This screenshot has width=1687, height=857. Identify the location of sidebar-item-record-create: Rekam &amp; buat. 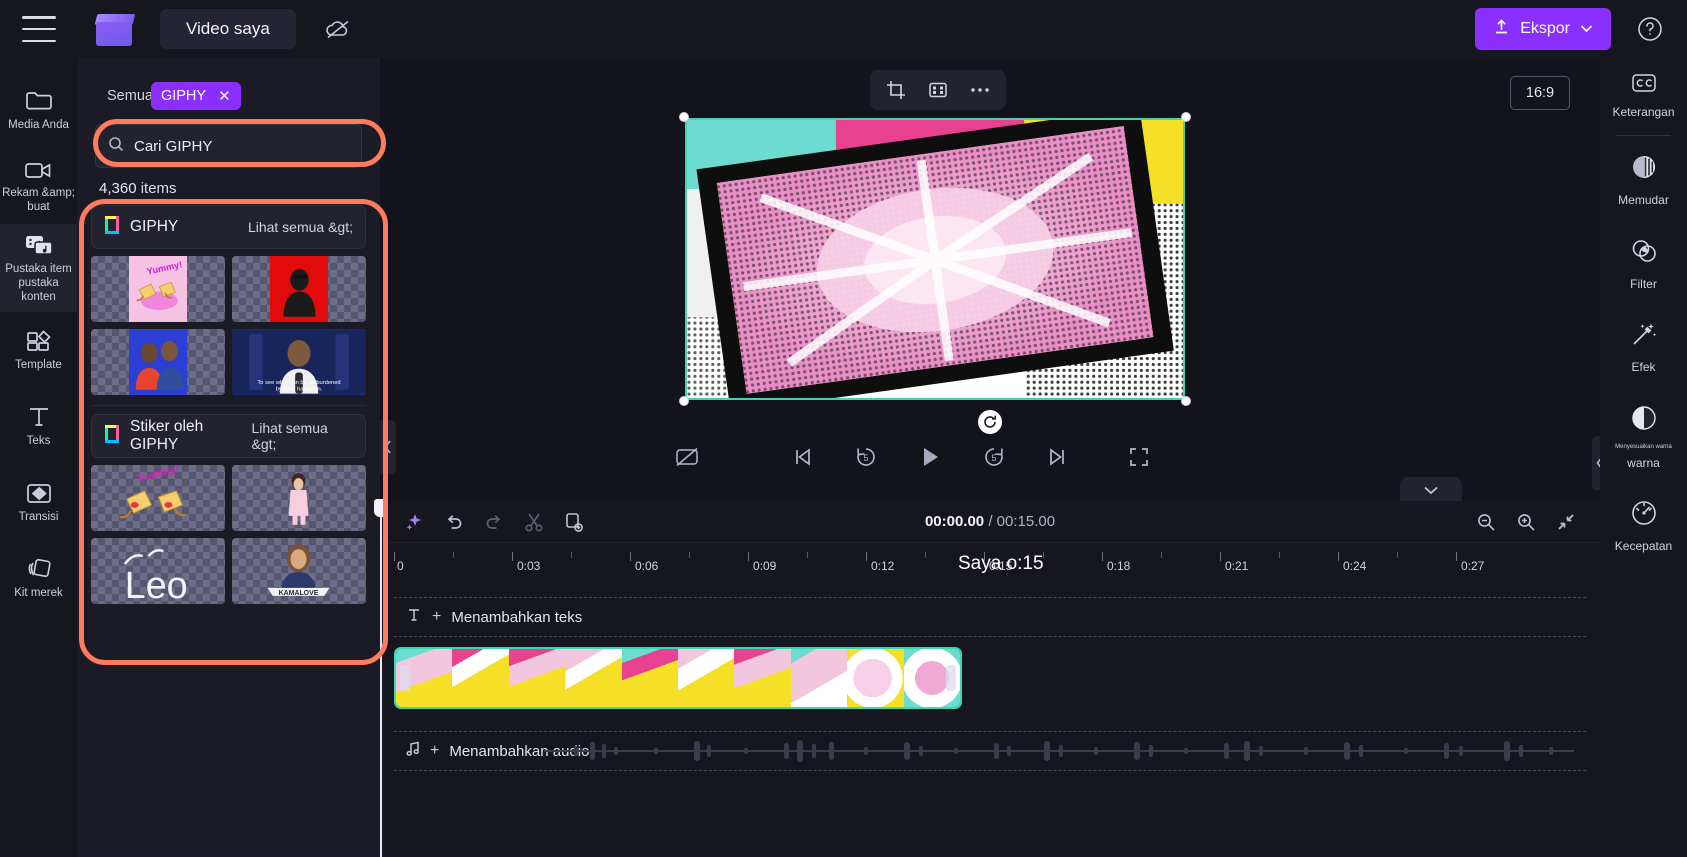
(38, 186).